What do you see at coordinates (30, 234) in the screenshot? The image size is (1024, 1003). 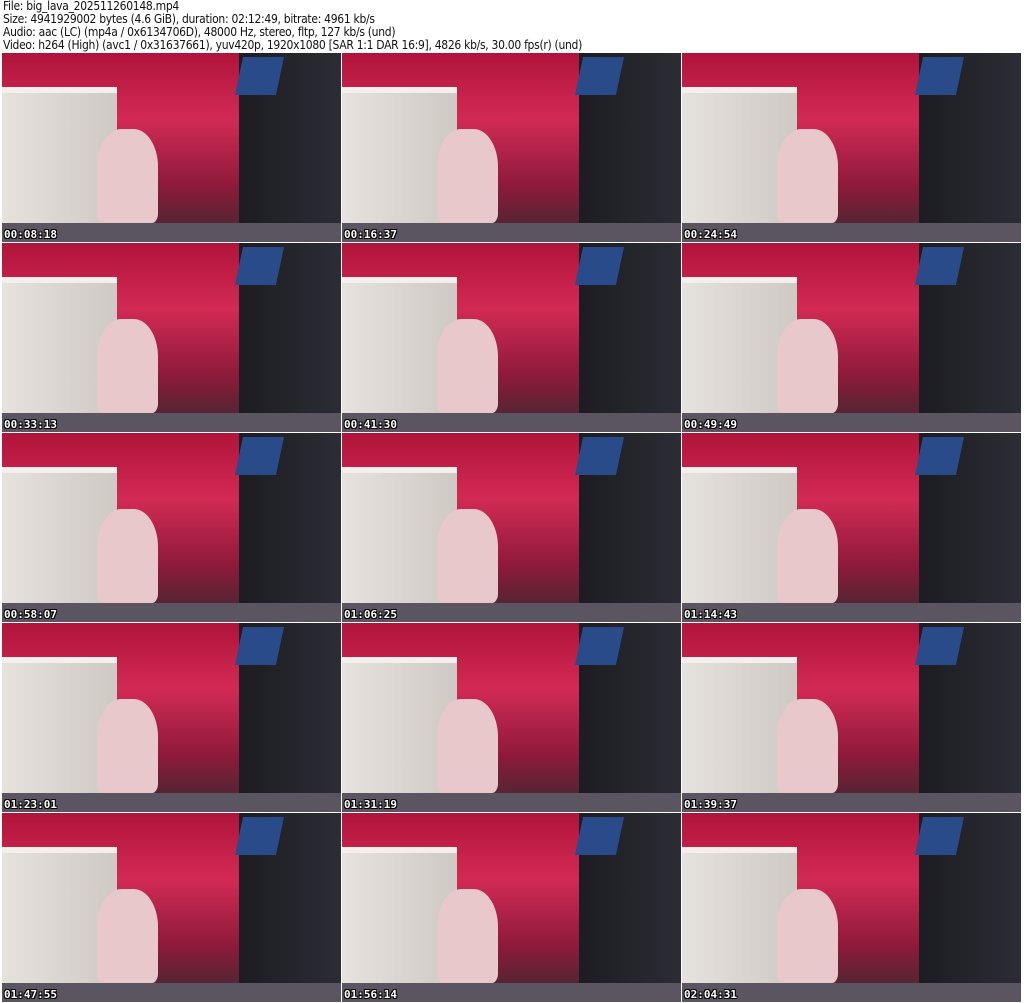 I see `thumbnail-timestamp: 00:08:18` at bounding box center [30, 234].